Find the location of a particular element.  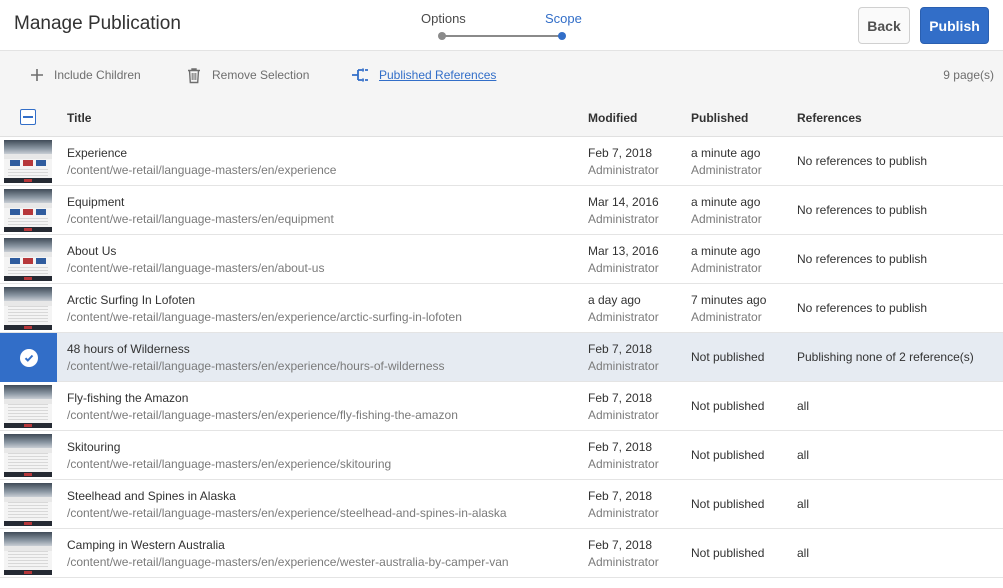

wizard-steps: Options Scope is located at coordinates (502, 25).